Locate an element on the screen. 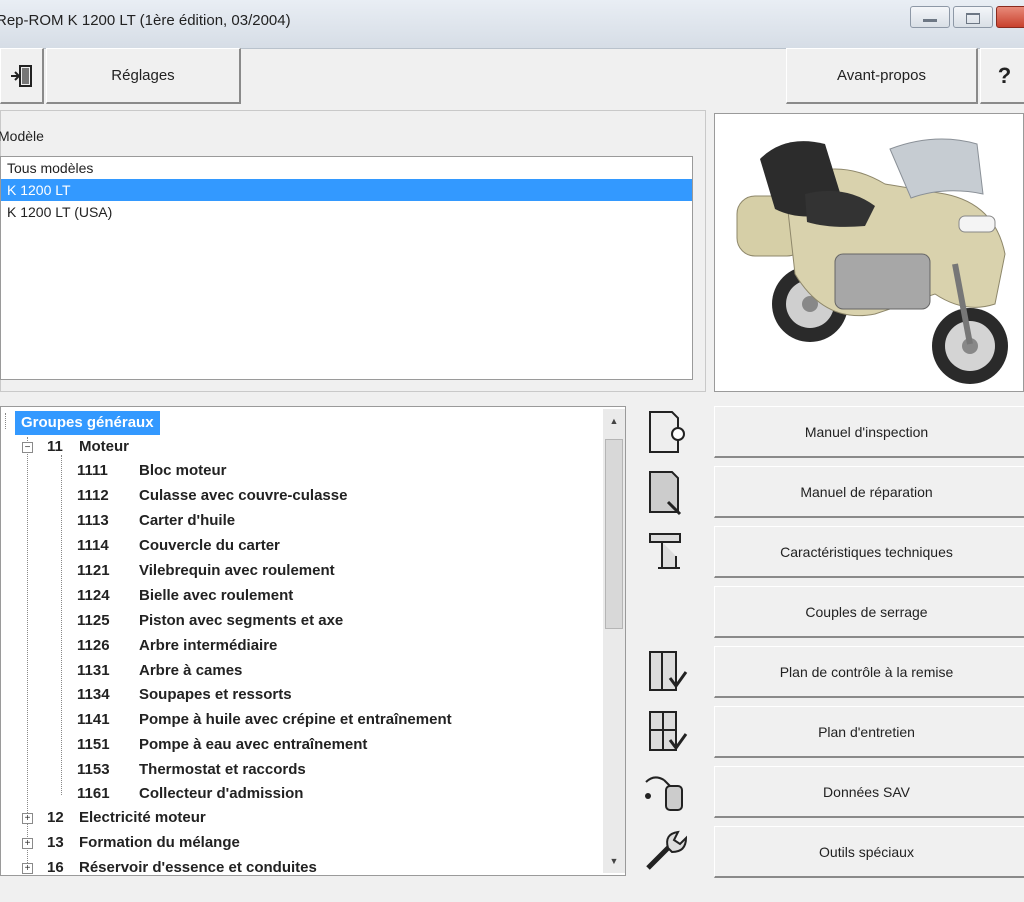  button-label: Données SAV is located at coordinates (866, 791).